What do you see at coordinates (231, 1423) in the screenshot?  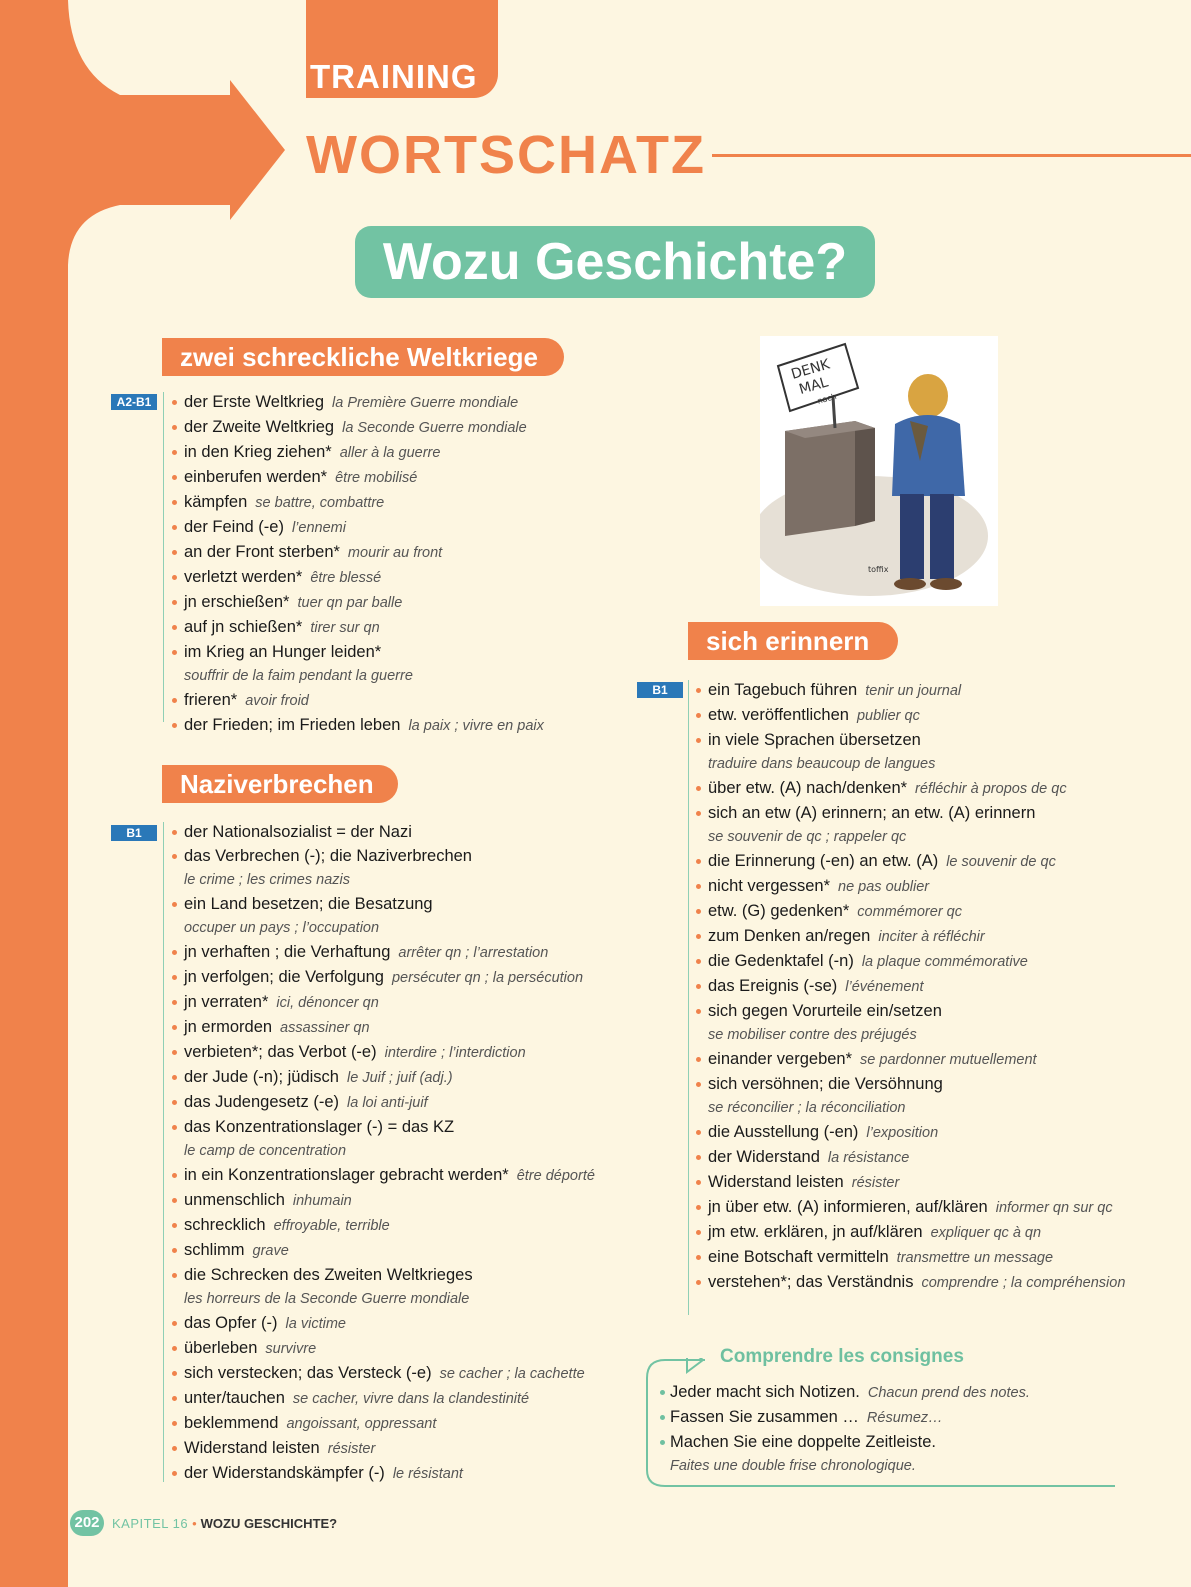 I see `vocab-german: beklemmend` at bounding box center [231, 1423].